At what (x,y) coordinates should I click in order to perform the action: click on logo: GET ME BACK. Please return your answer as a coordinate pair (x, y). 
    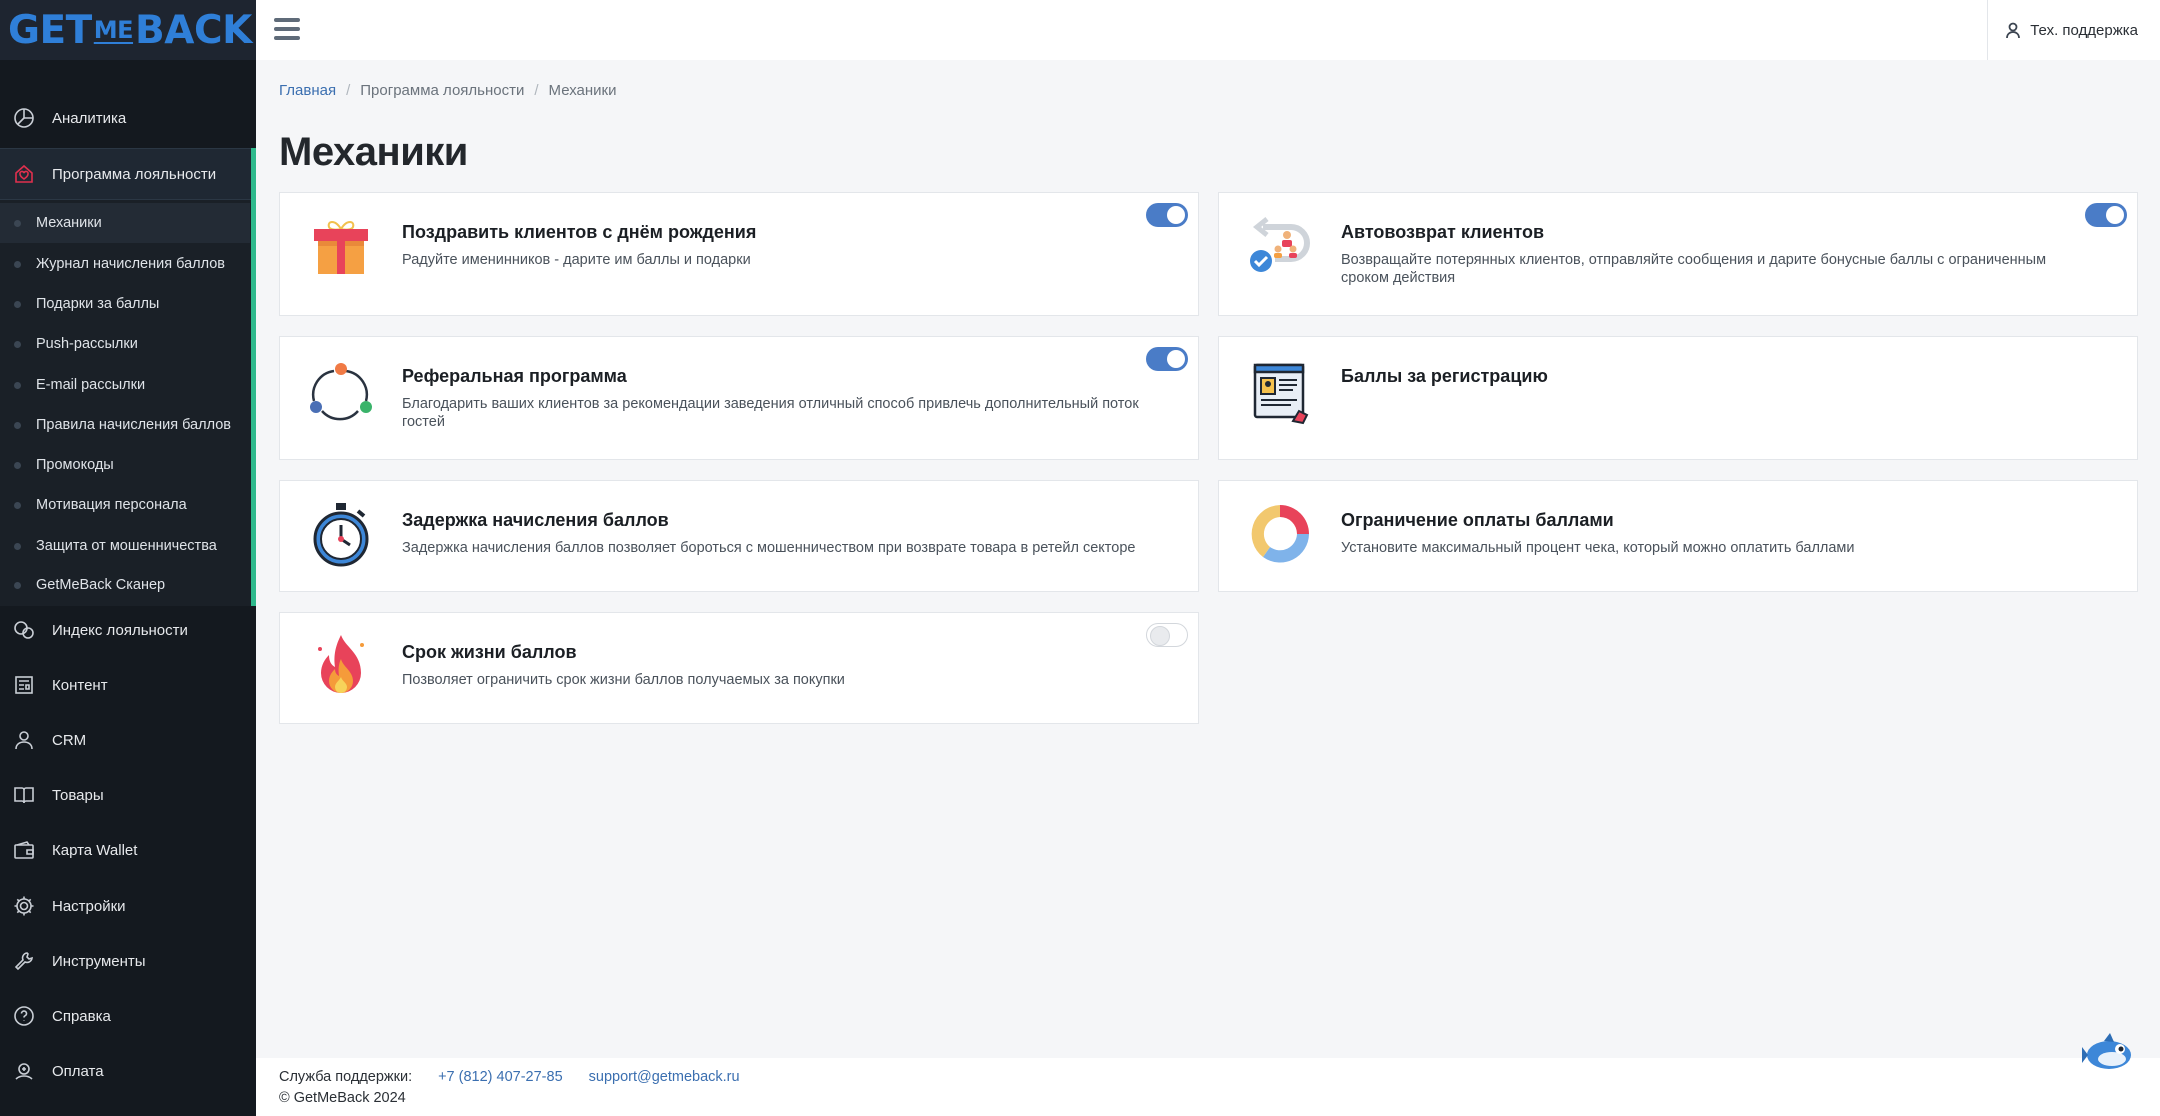
    Looking at the image, I should click on (130, 30).